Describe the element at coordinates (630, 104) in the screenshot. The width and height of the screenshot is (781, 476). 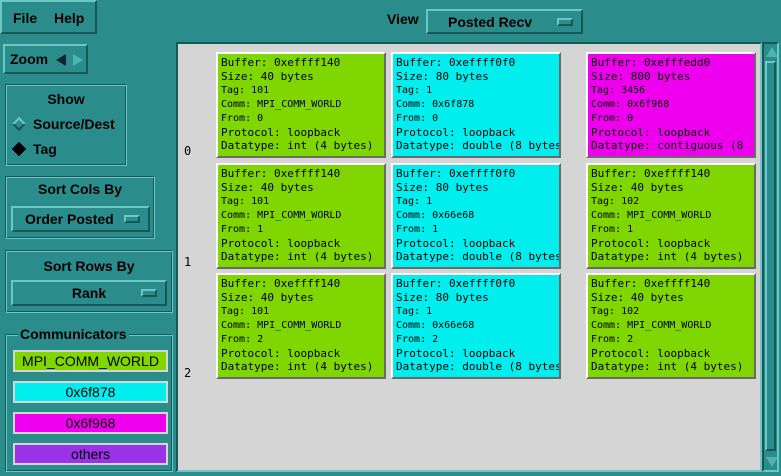
I see `message-comm: Comm: 0x6f968` at that location.